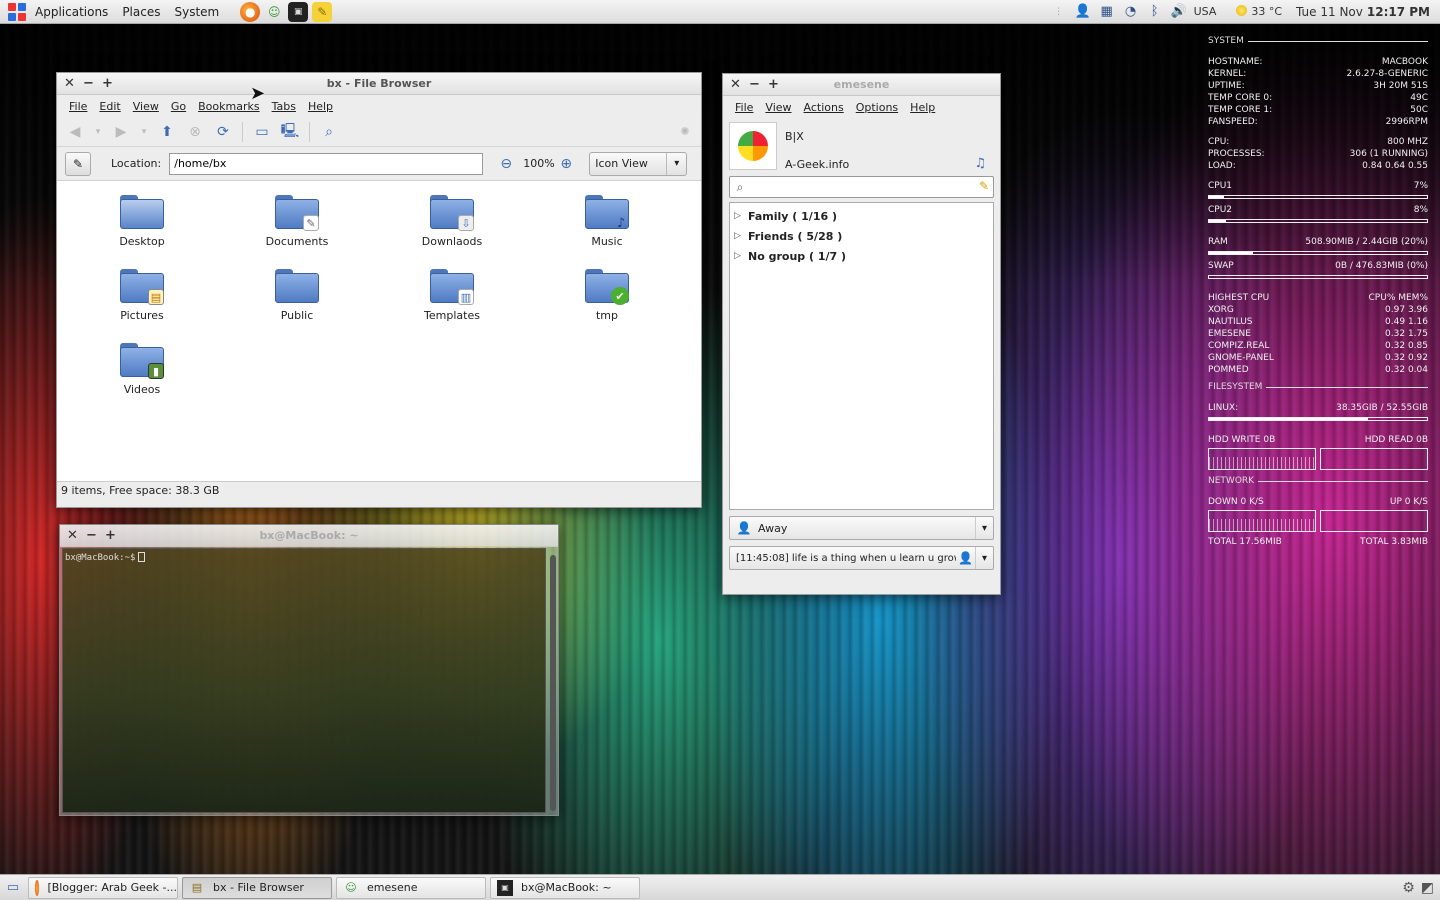 The image size is (1440, 900). I want to click on fanspeed-row: FANSPEED: 2996RPM, so click(1318, 122).